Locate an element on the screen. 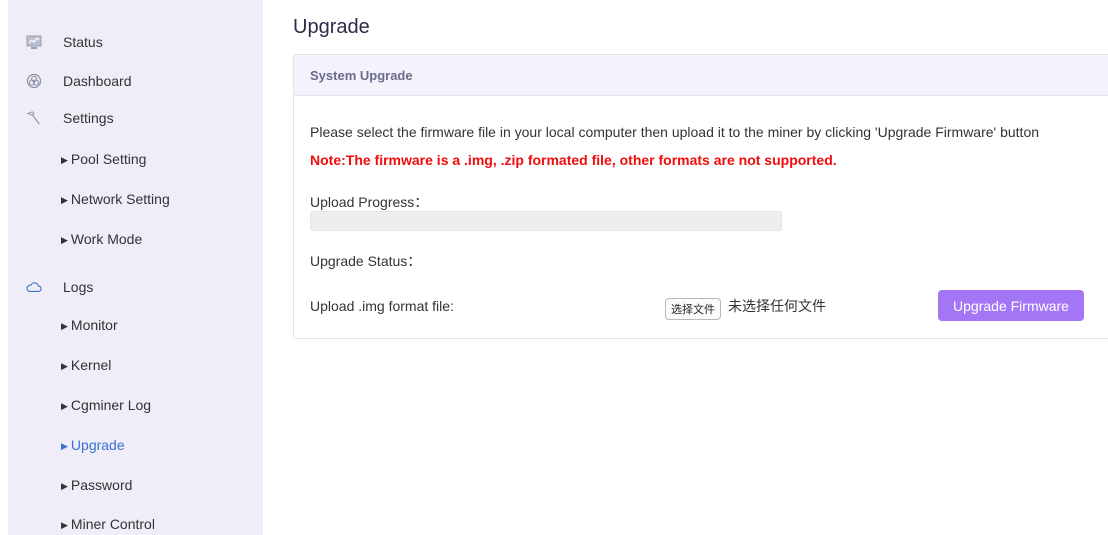  sidebar-item-work-mode: ▶ Work Mode is located at coordinates (101, 239).